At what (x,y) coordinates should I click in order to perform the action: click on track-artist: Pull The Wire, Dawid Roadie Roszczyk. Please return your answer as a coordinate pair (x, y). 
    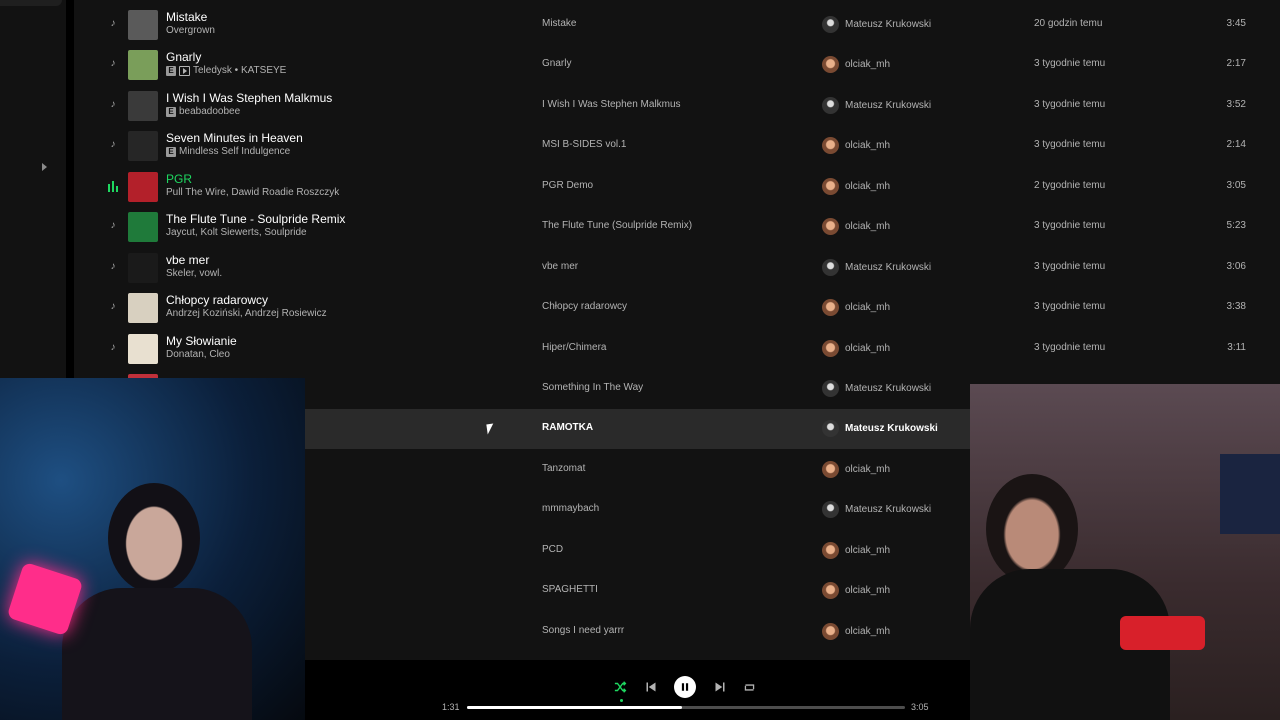
    Looking at the image, I should click on (252, 192).